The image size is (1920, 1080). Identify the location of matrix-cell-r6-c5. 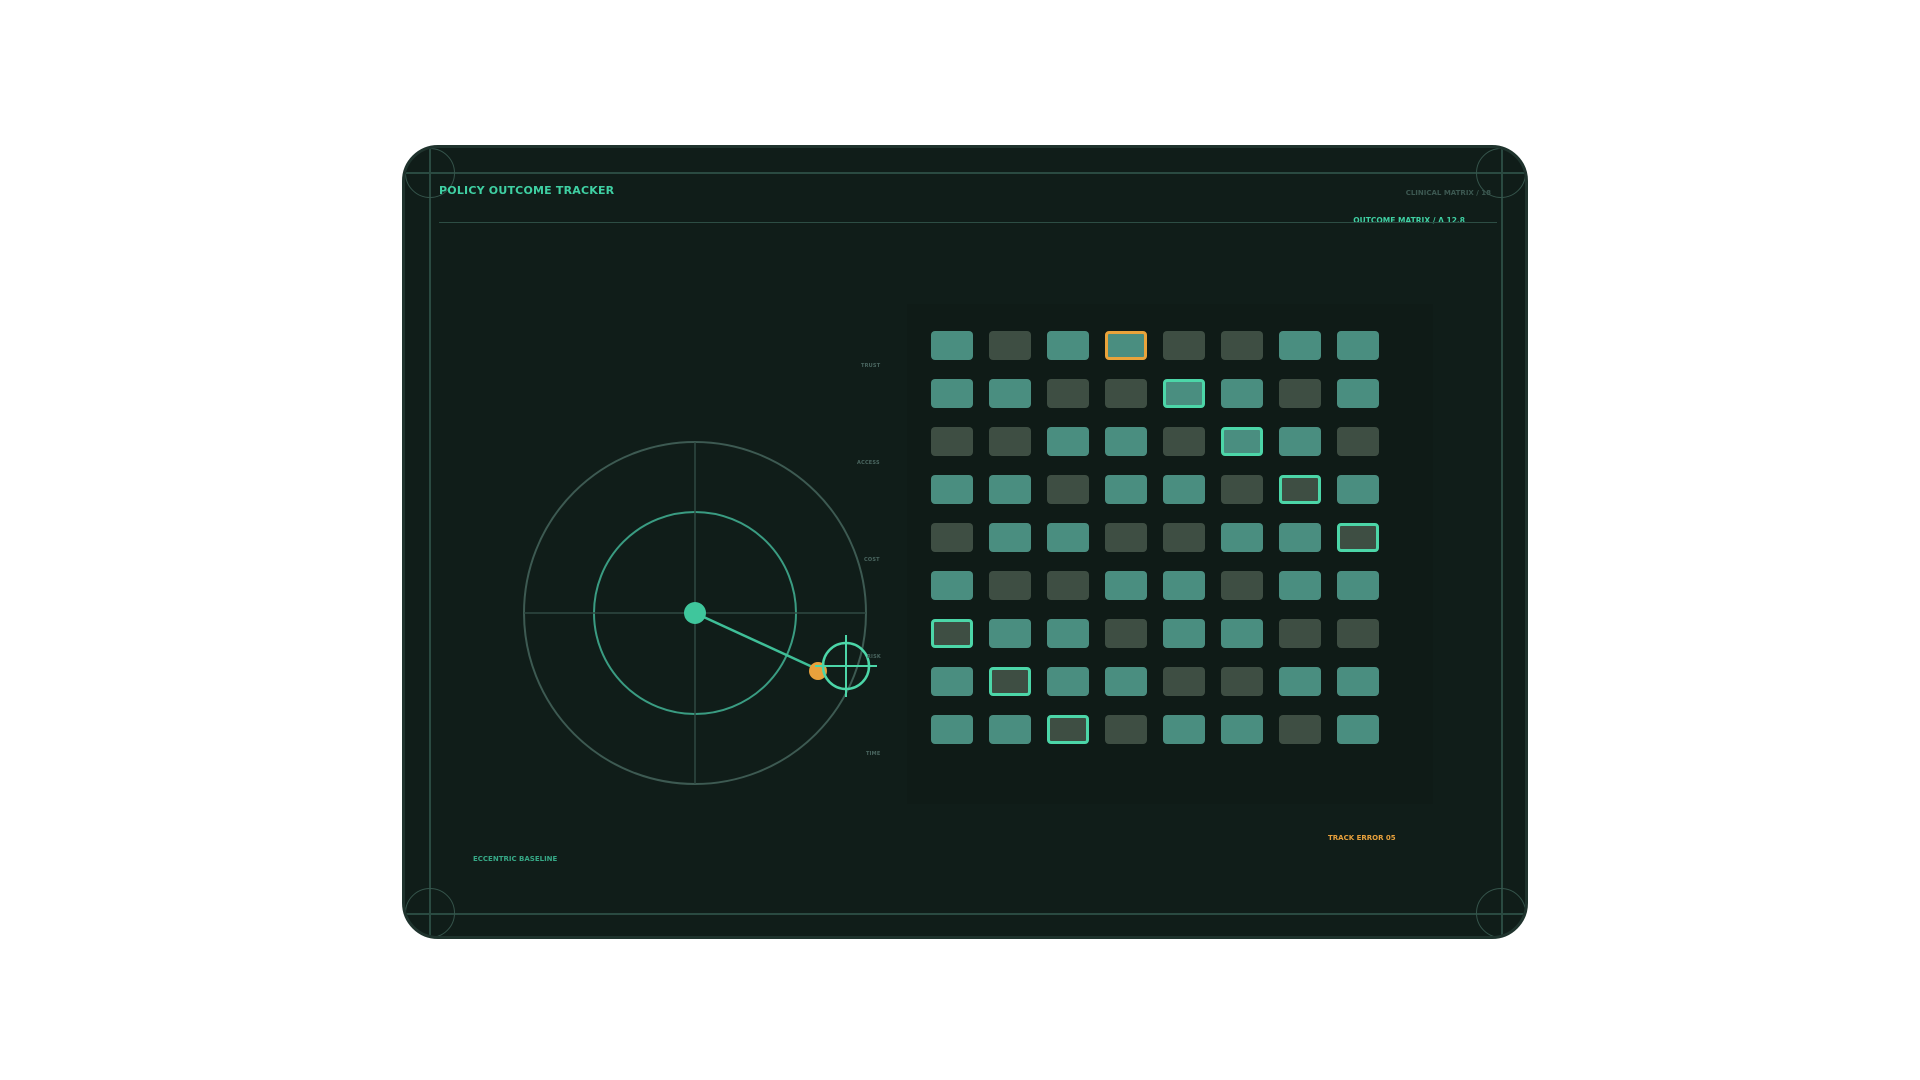
(1242, 633).